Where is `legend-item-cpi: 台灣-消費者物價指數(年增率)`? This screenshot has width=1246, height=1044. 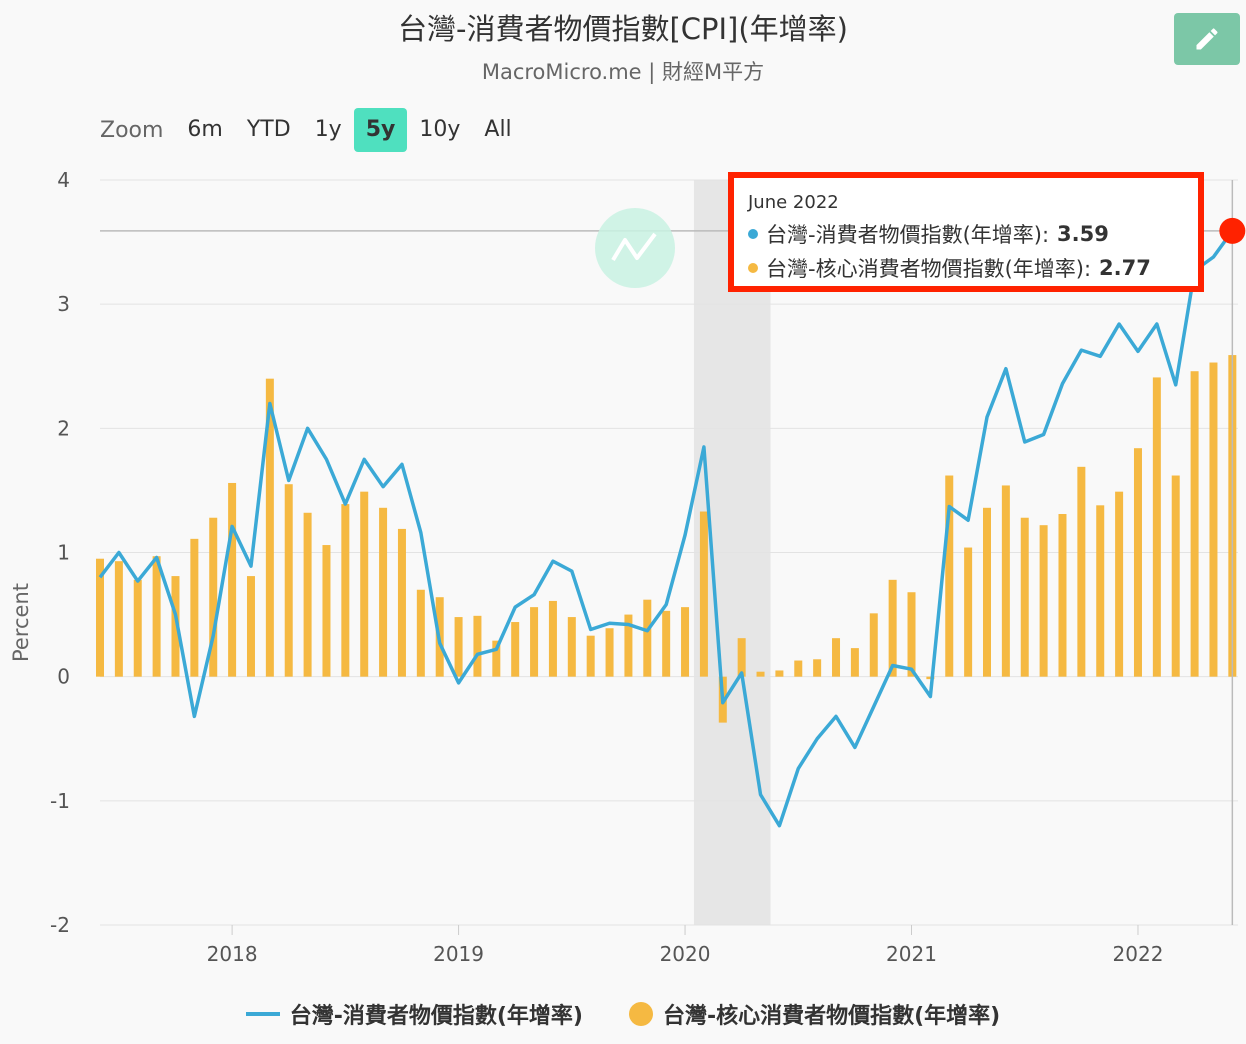 legend-item-cpi: 台灣-消費者物價指數(年增率) is located at coordinates (414, 1014).